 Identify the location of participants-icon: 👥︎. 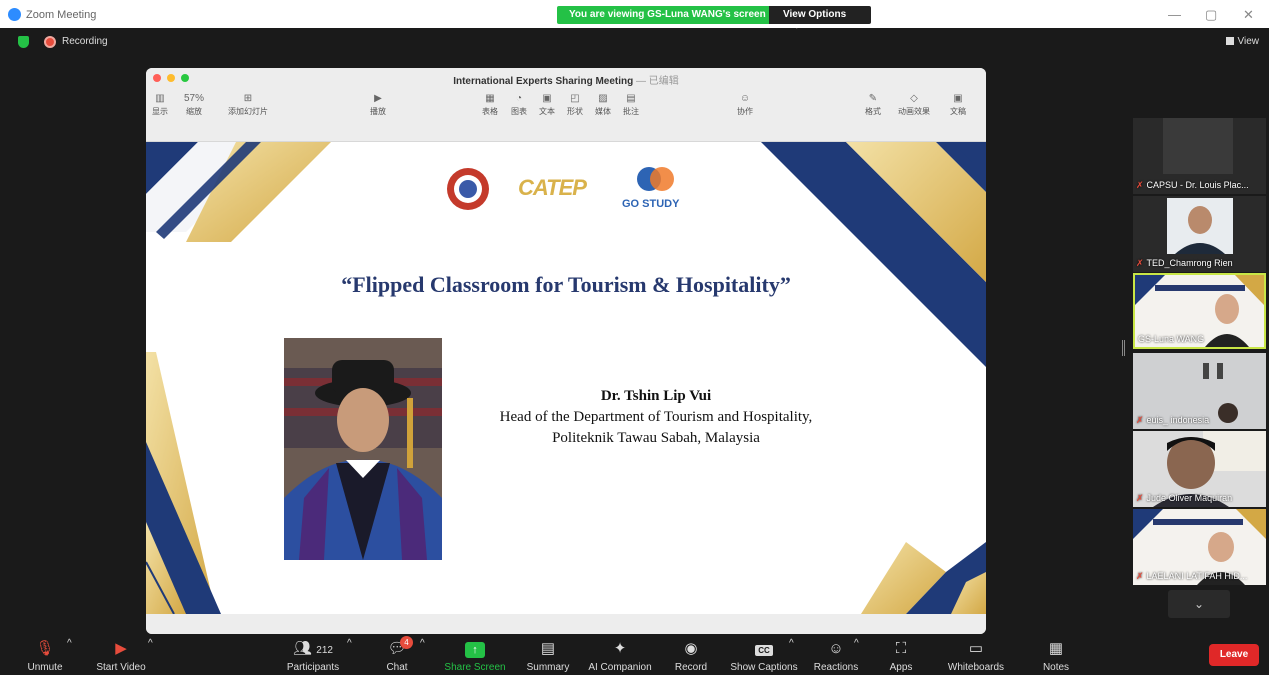
(303, 648).